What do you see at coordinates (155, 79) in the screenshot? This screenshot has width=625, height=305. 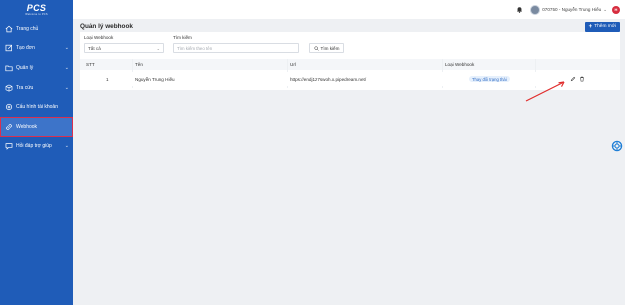 I see `cell-name: Nguyễn Trung Hiếu` at bounding box center [155, 79].